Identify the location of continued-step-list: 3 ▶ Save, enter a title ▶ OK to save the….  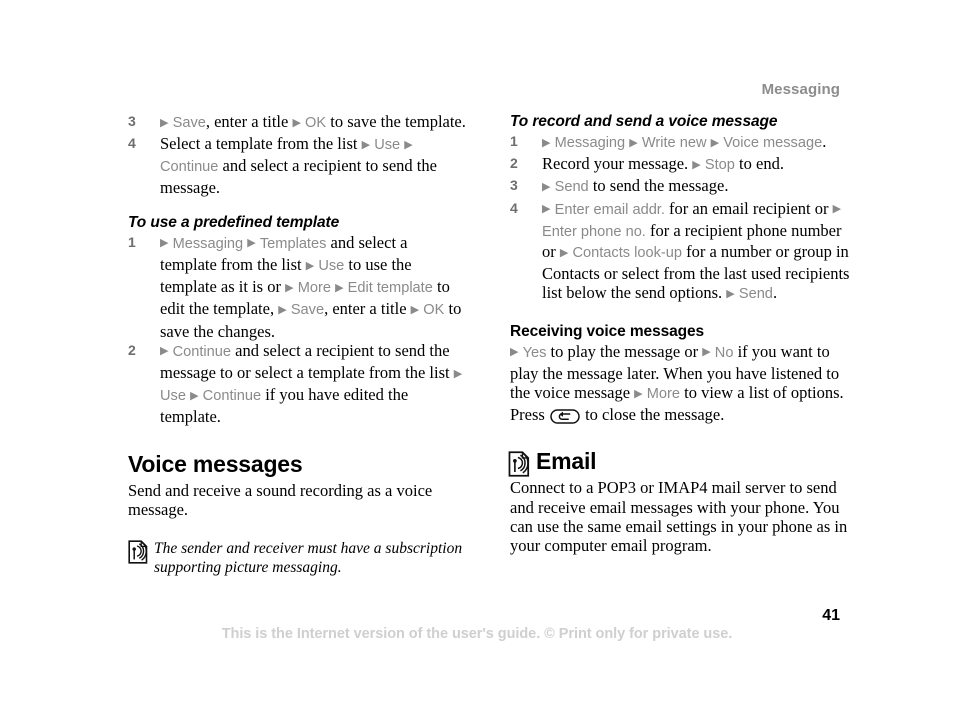
(298, 154).